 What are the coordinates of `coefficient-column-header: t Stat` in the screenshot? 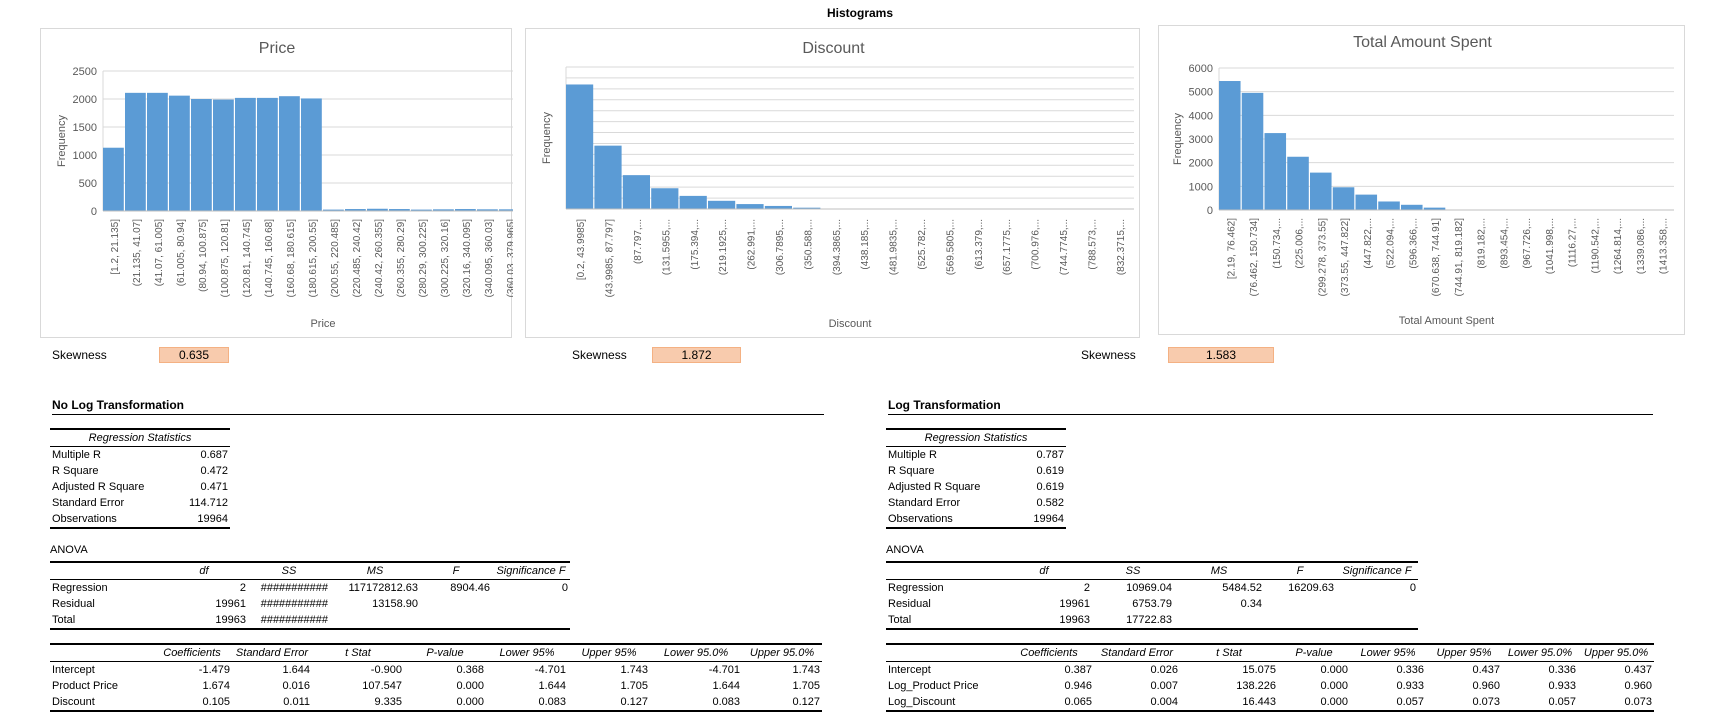 It's located at (1229, 652).